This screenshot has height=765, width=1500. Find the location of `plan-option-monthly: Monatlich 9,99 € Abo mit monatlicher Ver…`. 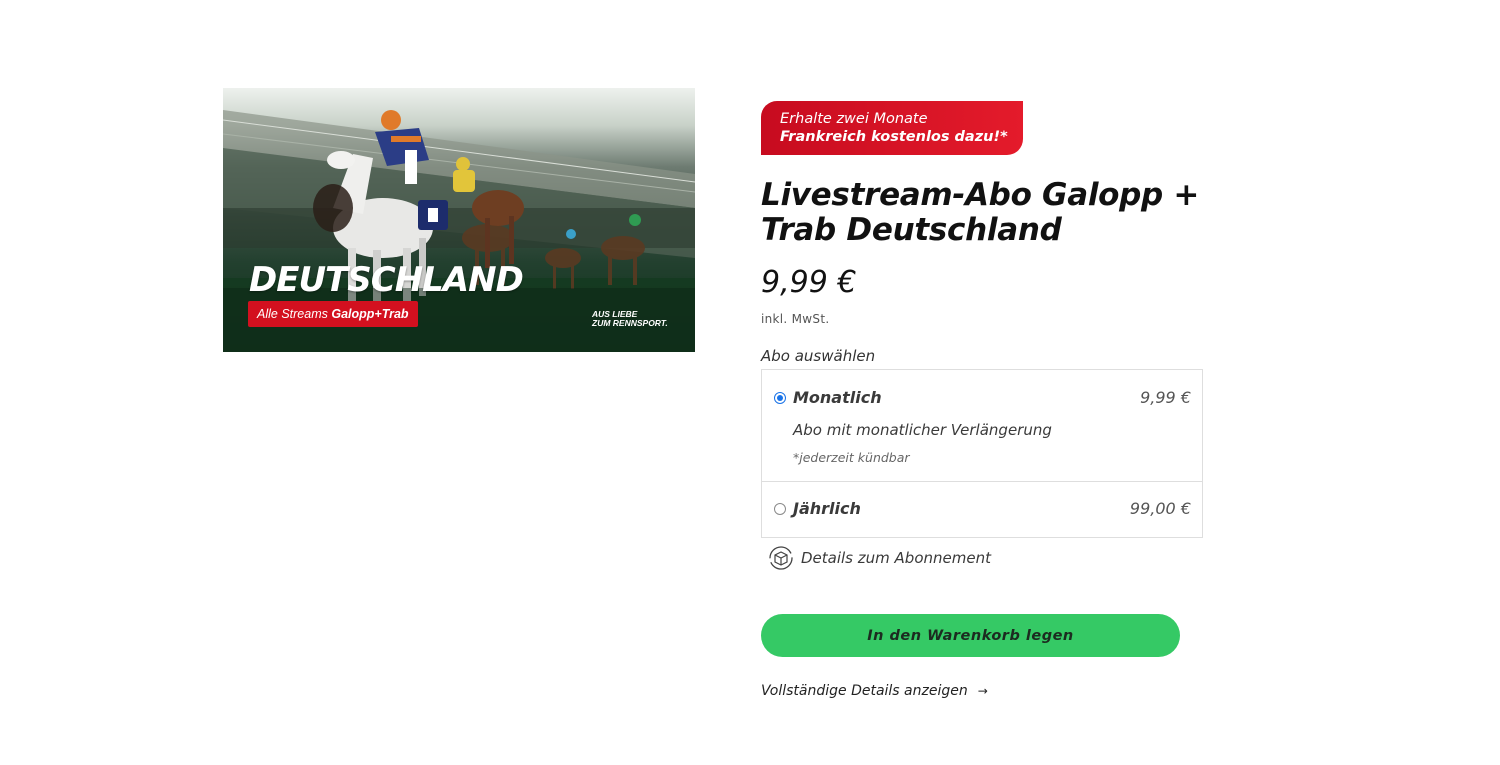

plan-option-monthly: Monatlich 9,99 € Abo mit monatlicher Ver… is located at coordinates (982, 426).